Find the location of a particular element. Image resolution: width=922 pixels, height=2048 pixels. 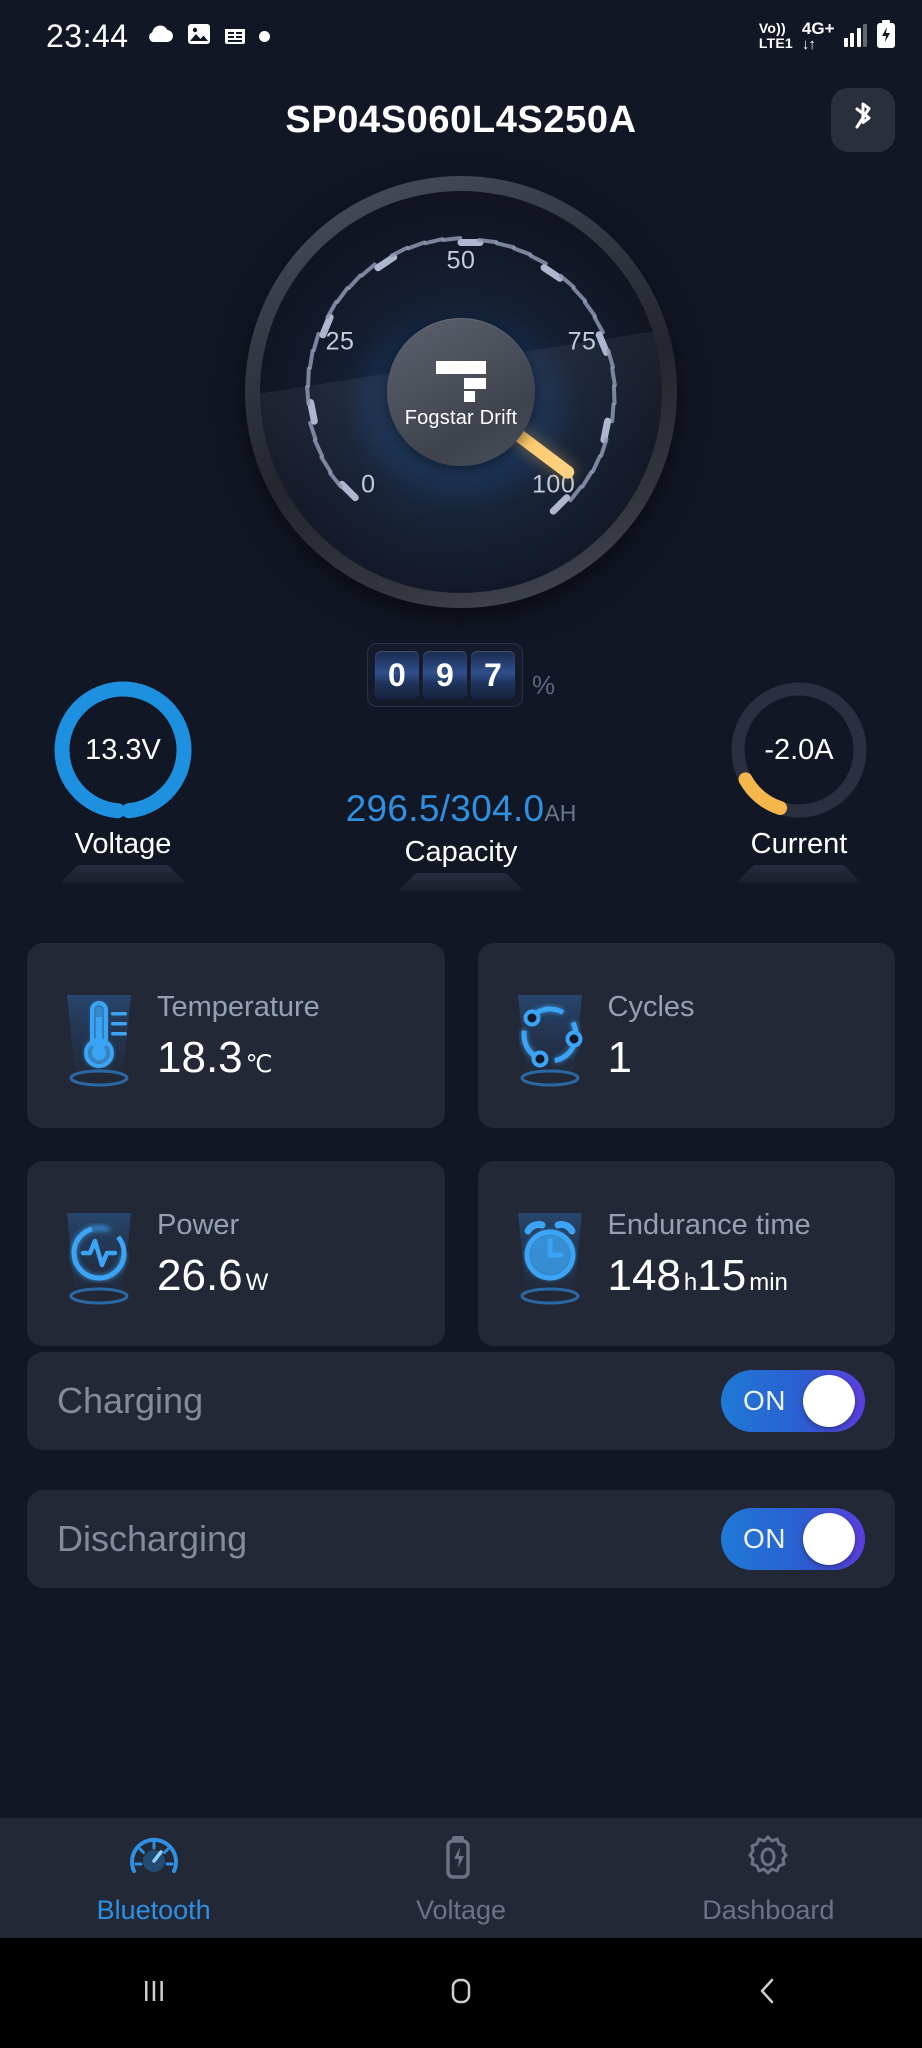

calendar-icon is located at coordinates (235, 36).